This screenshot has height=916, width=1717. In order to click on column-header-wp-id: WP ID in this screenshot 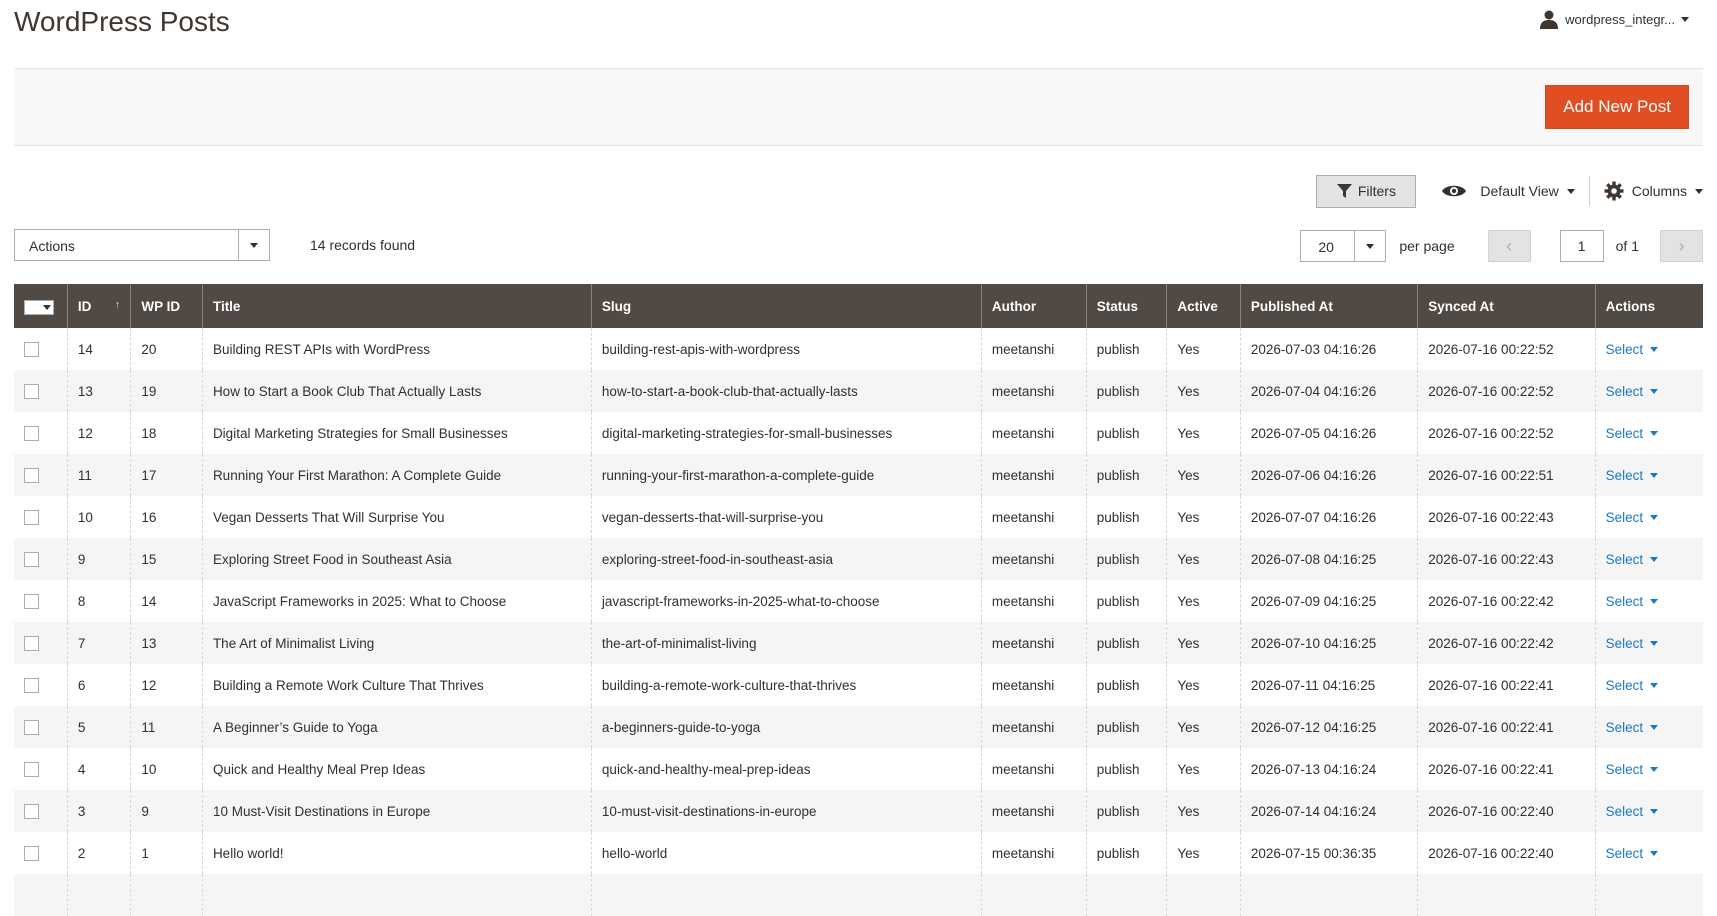, I will do `click(166, 306)`.